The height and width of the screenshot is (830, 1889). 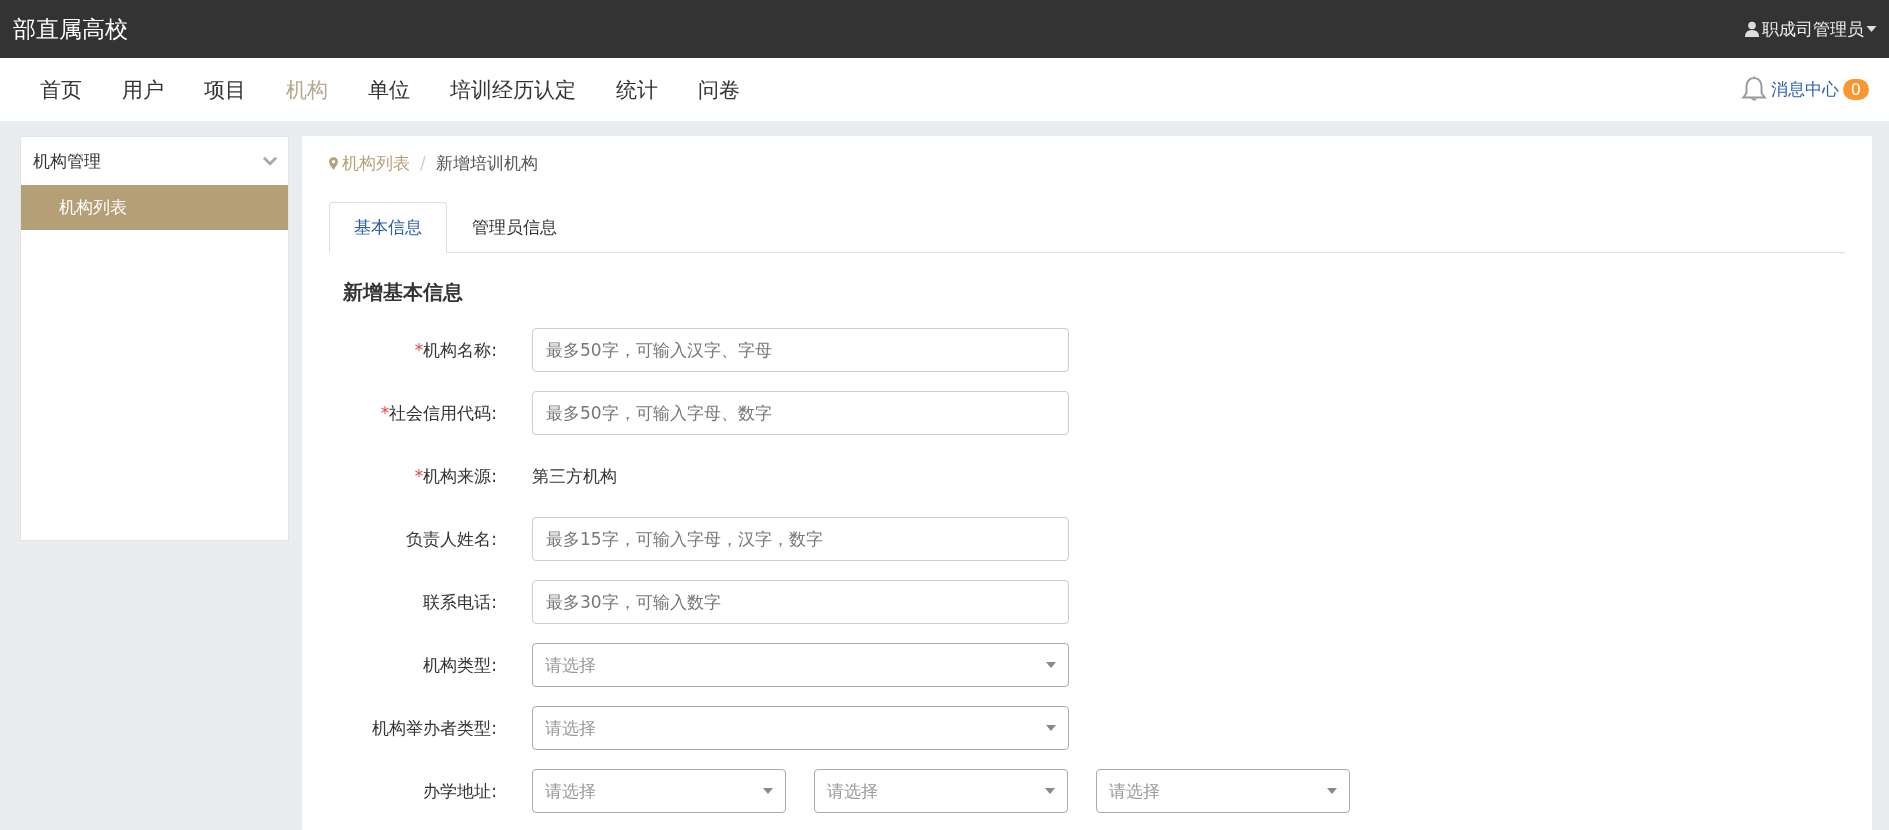 What do you see at coordinates (800, 350) in the screenshot?
I see `input-field: 最多50字，可输入汉字、字母` at bounding box center [800, 350].